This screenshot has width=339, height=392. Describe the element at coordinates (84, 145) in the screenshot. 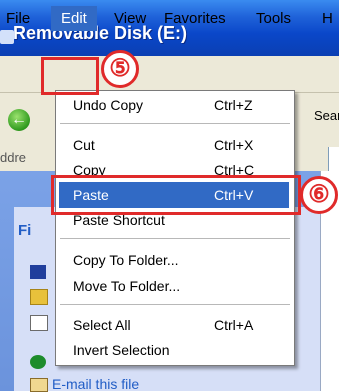

I see `menu-item-cut: Cut` at that location.